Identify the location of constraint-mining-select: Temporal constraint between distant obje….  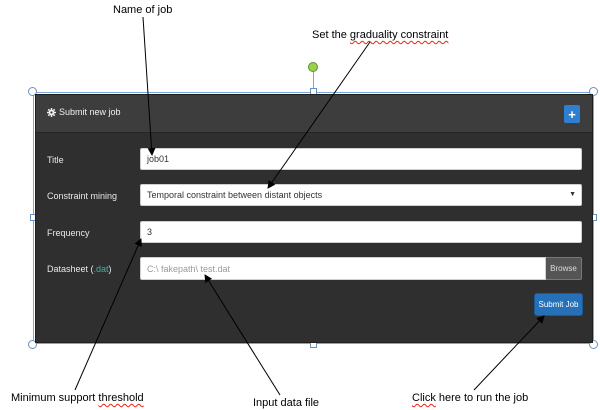
(361, 195).